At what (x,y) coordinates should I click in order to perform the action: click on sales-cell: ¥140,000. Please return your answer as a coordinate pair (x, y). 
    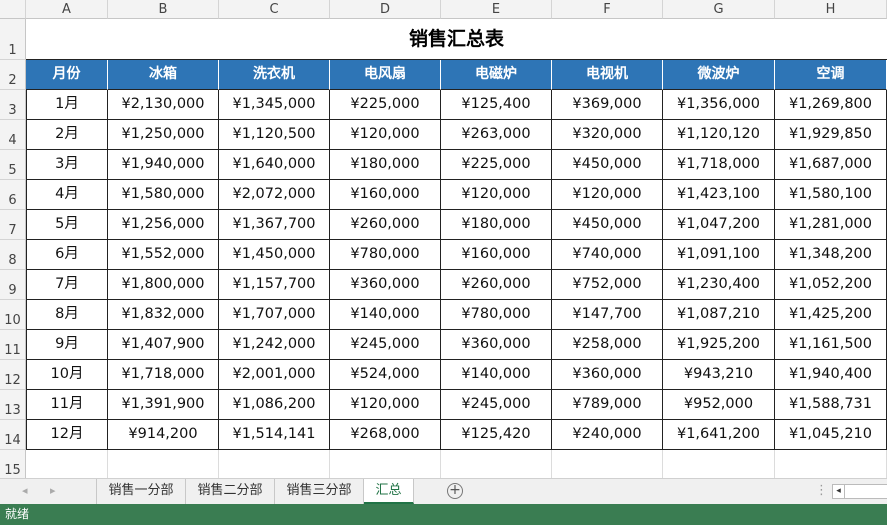
    Looking at the image, I should click on (496, 375).